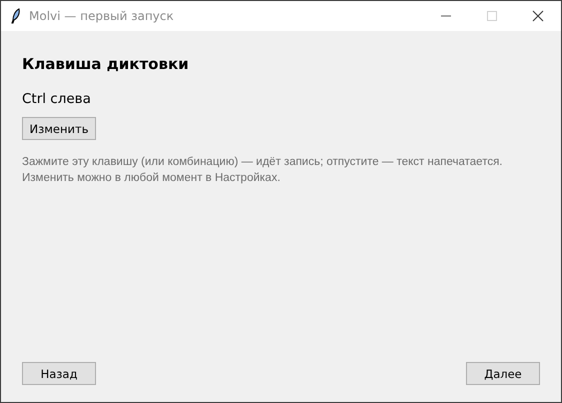 This screenshot has height=403, width=562. Describe the element at coordinates (59, 373) in the screenshot. I see `back-button: Назад` at that location.